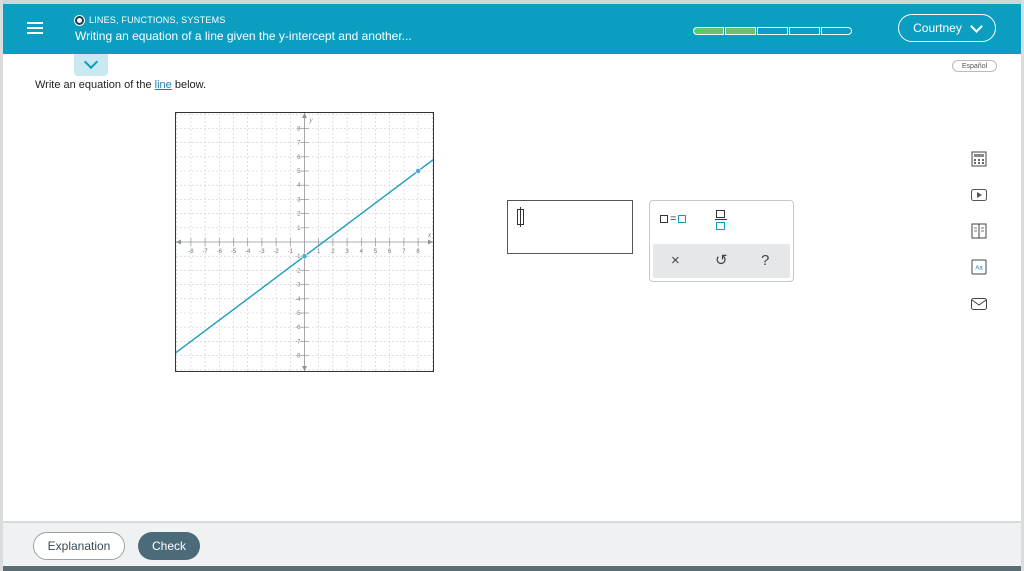 This screenshot has width=1024, height=571. What do you see at coordinates (262, 252) in the screenshot?
I see `x-tick-label: -3` at bounding box center [262, 252].